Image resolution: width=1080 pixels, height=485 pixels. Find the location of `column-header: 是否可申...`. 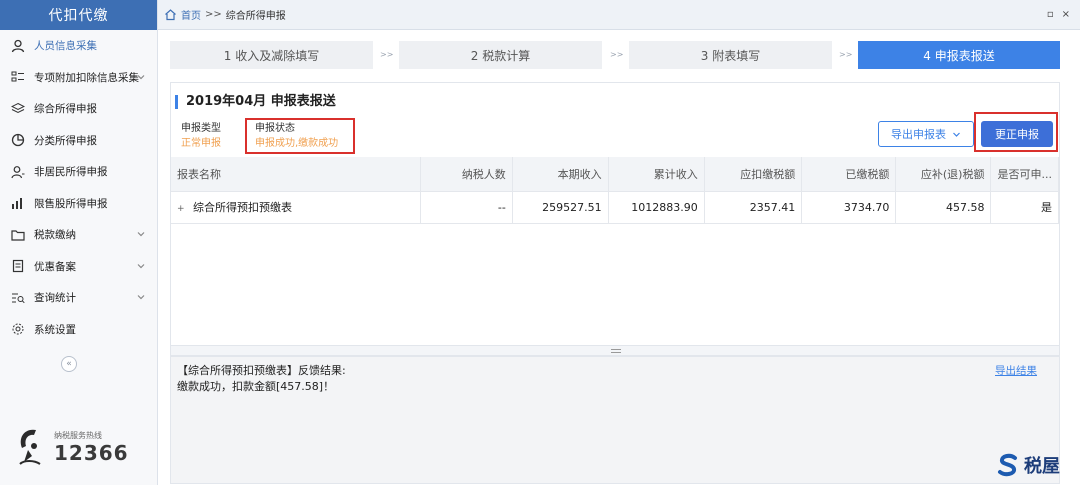

column-header: 是否可申... is located at coordinates (1024, 174).